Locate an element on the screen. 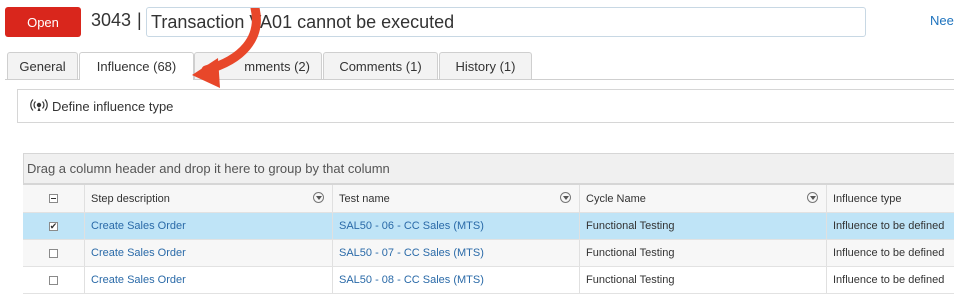  tab-influence-label: Influence (68) is located at coordinates (136, 66).